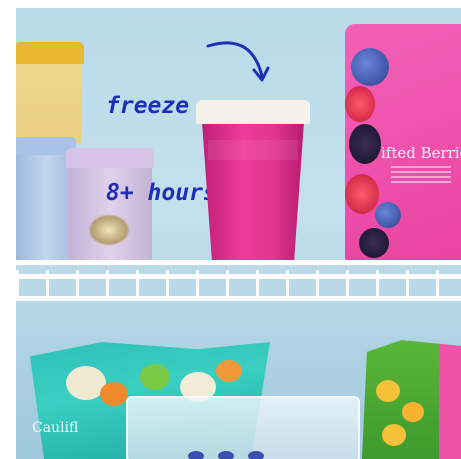 This screenshot has height=459, width=461. Describe the element at coordinates (238, 61) in the screenshot. I see `curved-arrow-icon` at that location.